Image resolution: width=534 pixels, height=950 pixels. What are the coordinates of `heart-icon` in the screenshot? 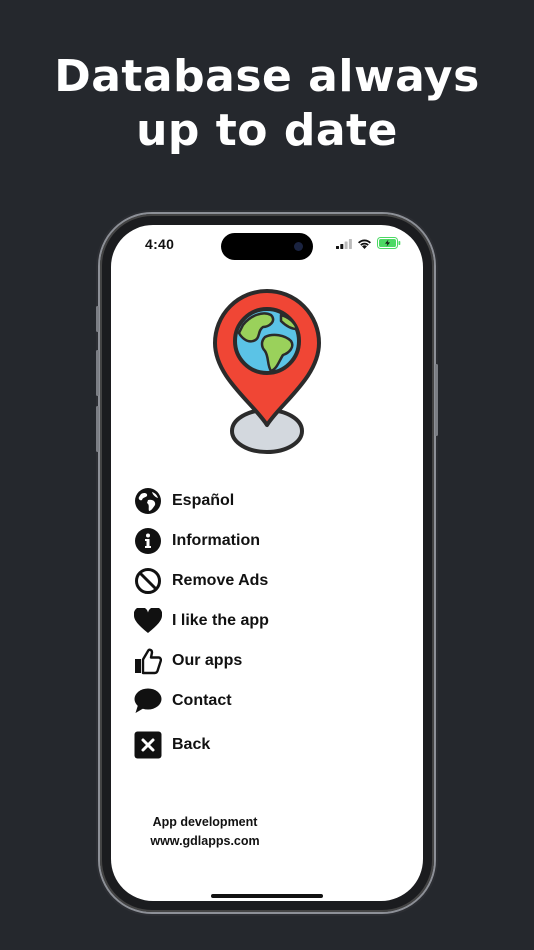 It's located at (148, 621).